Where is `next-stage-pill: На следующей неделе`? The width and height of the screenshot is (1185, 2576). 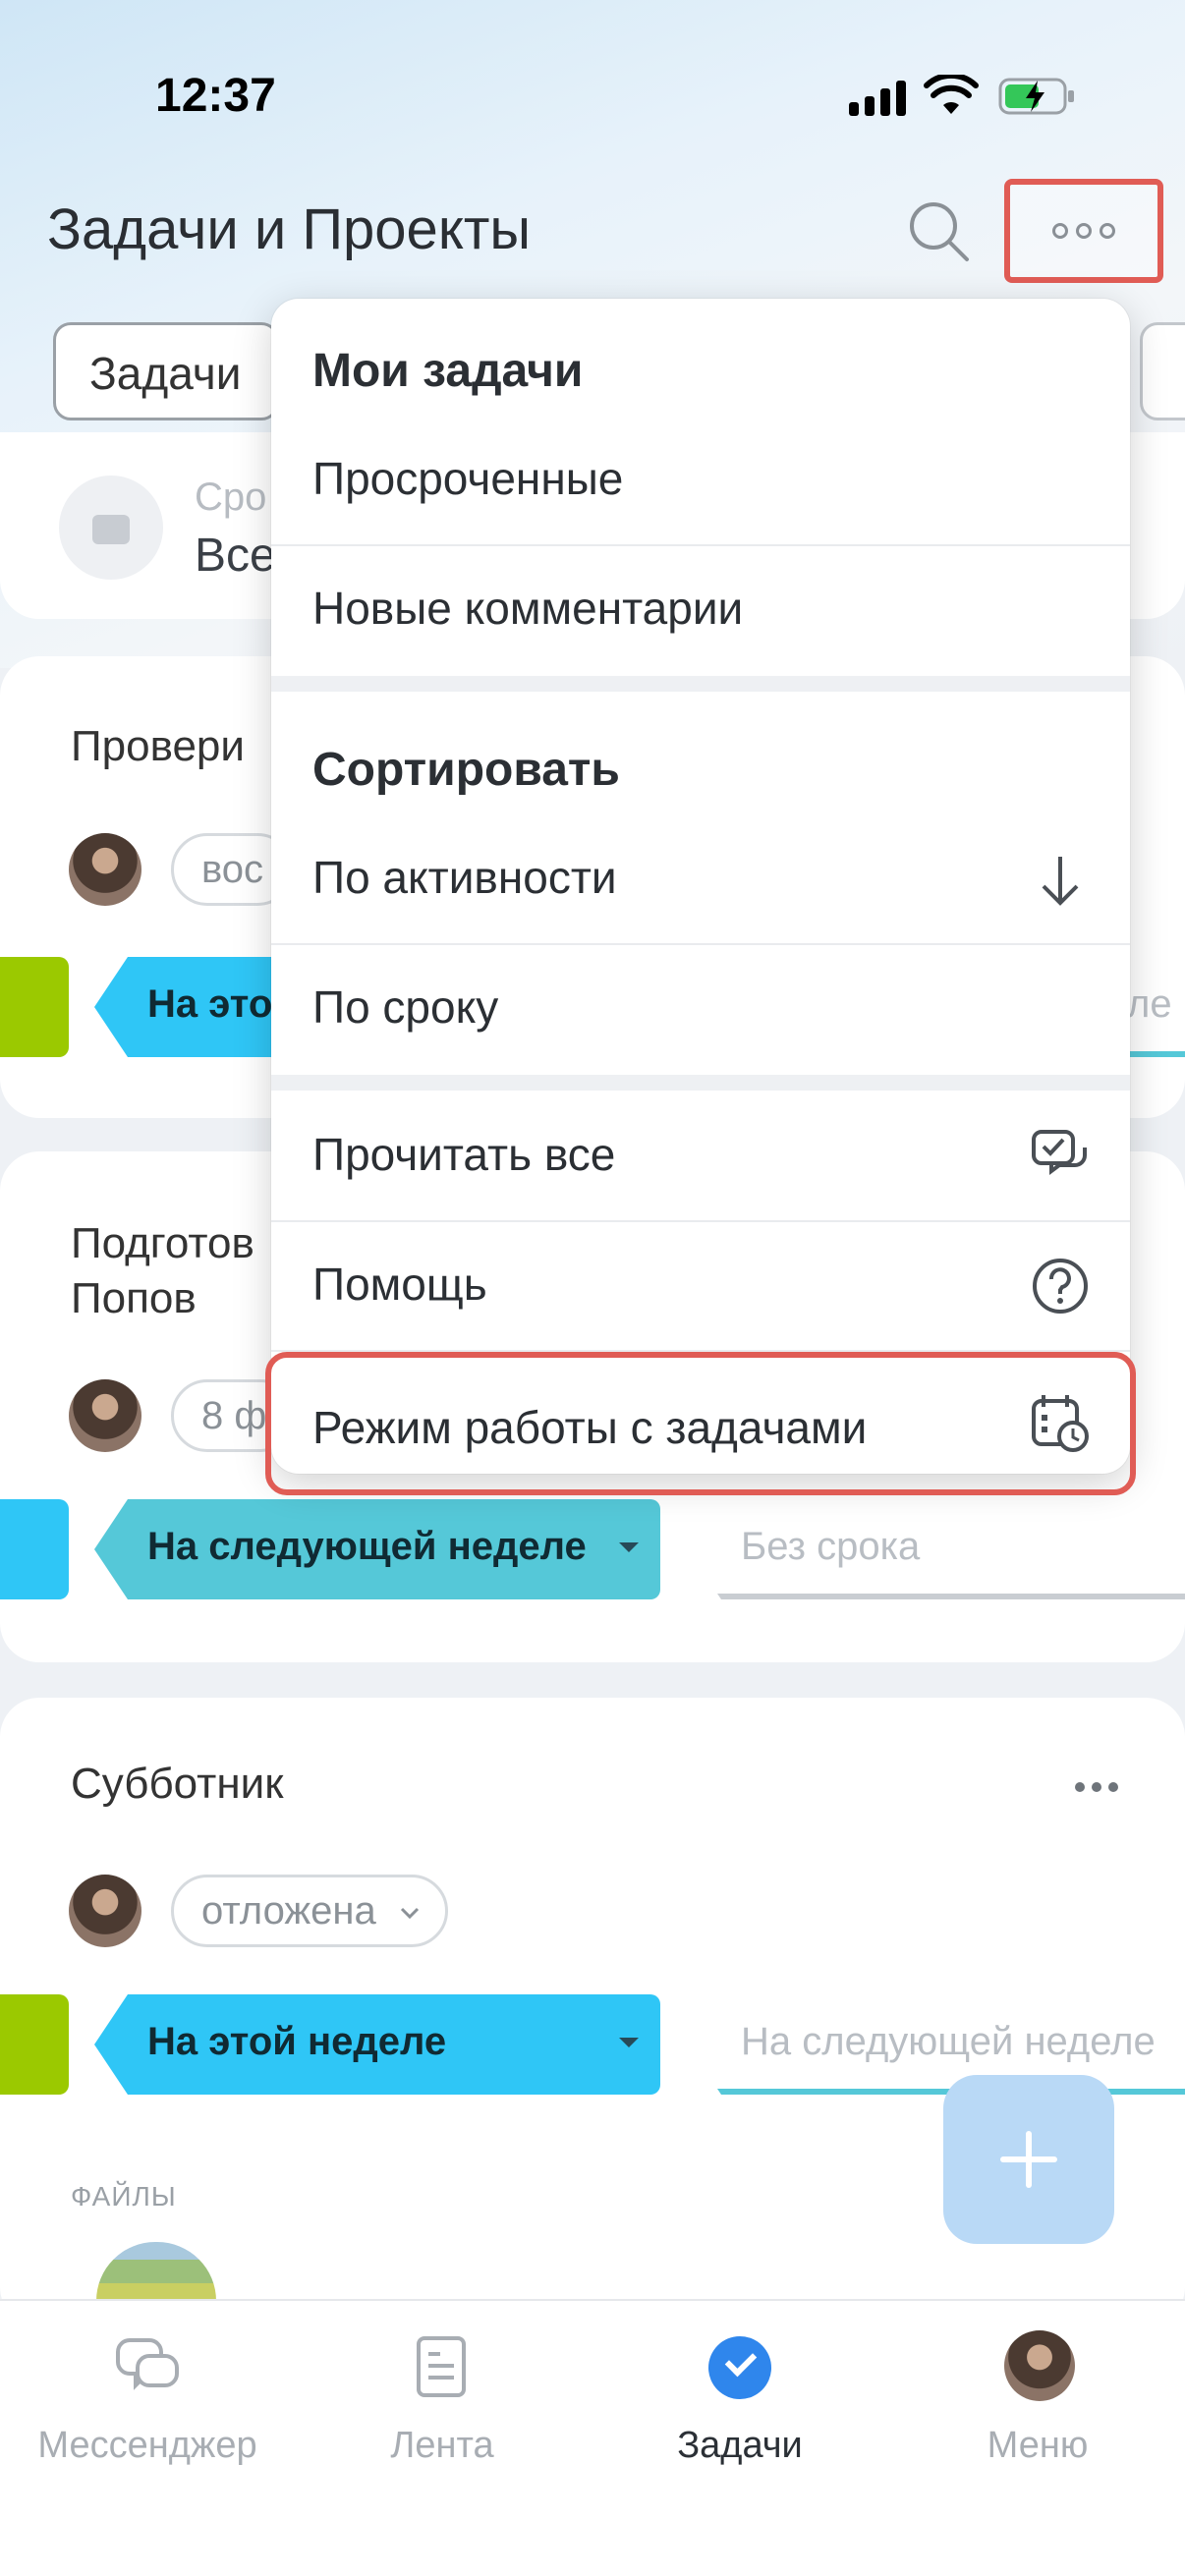 next-stage-pill: На следующей неделе is located at coordinates (937, 2044).